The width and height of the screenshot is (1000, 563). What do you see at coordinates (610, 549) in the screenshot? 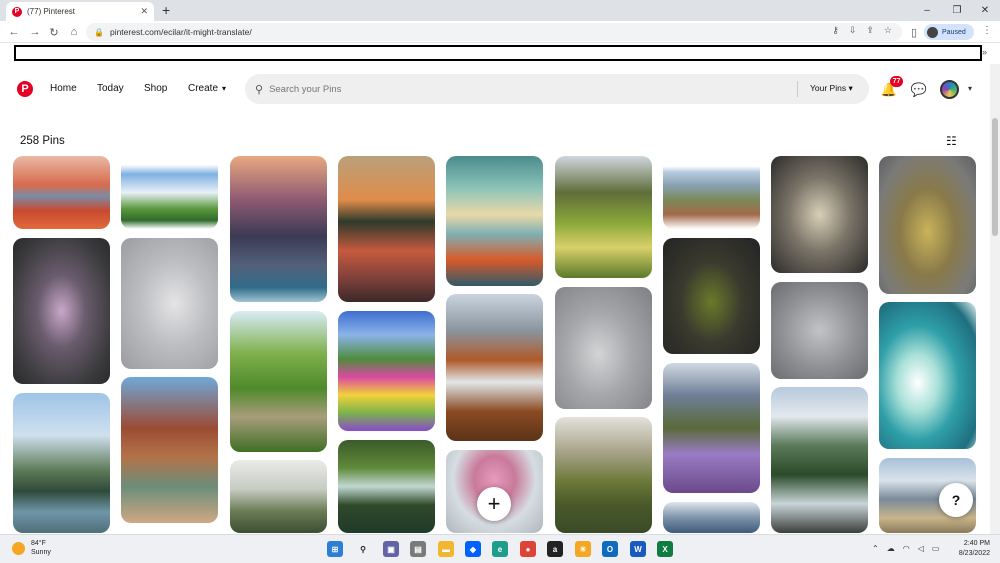
I see `outlook-icon: O` at bounding box center [610, 549].